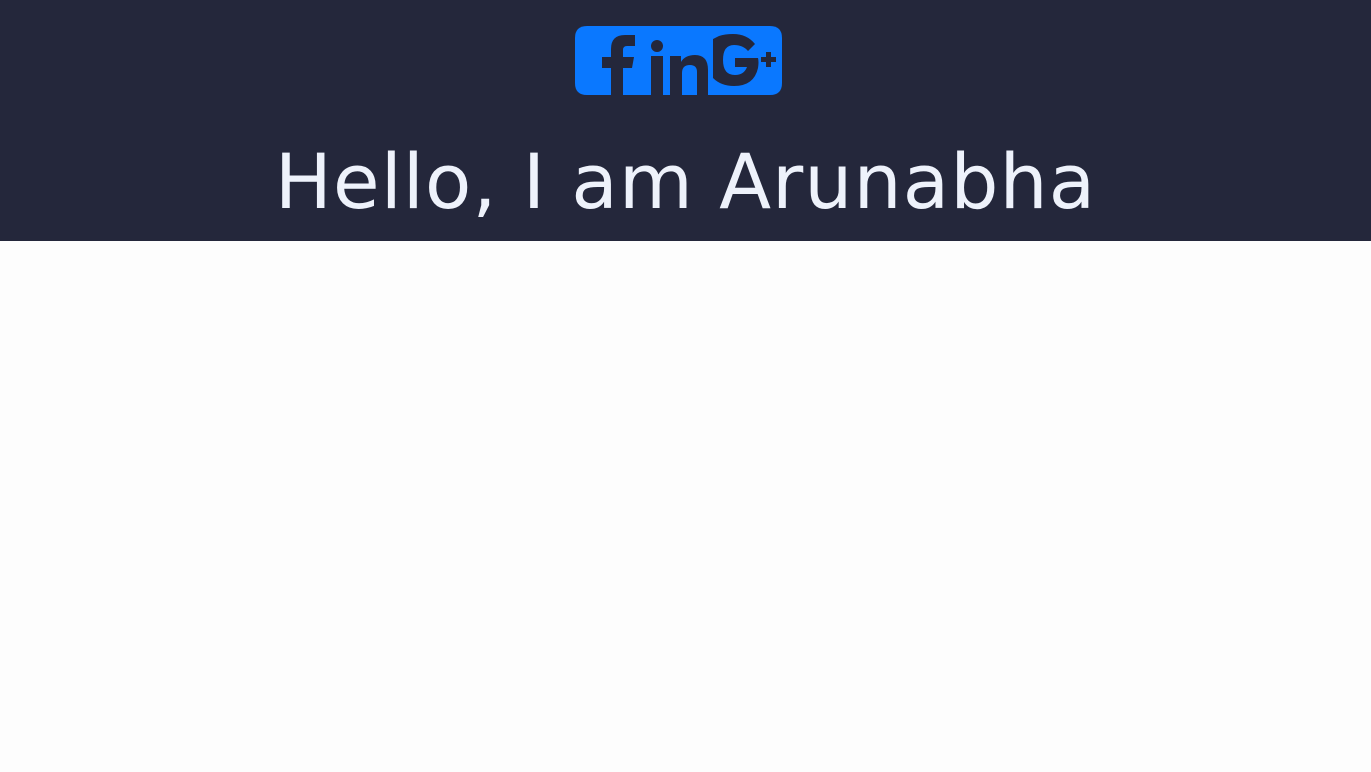  What do you see at coordinates (685, 181) in the screenshot?
I see `page-title: Hello, I am Arunabha` at bounding box center [685, 181].